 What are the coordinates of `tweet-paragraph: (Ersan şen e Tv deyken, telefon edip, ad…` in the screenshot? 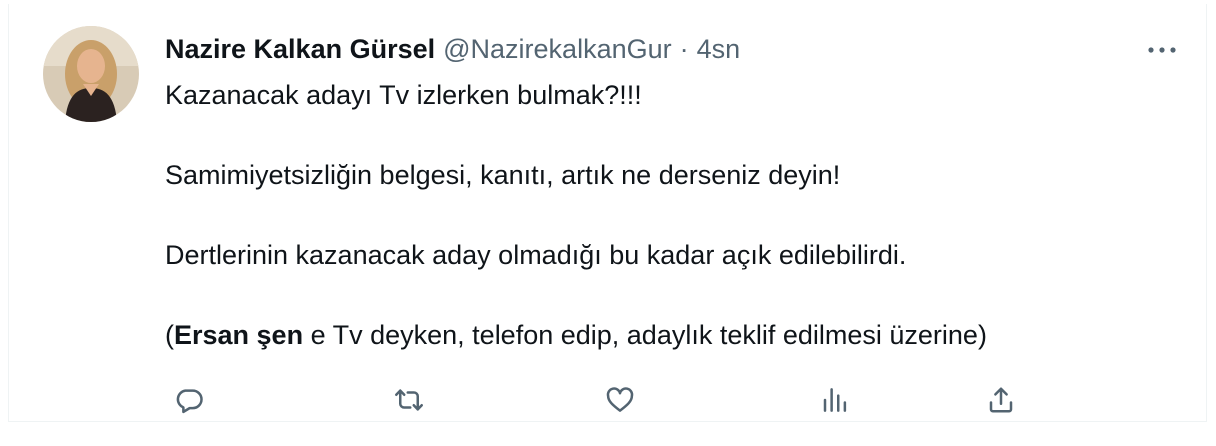 It's located at (670, 335).